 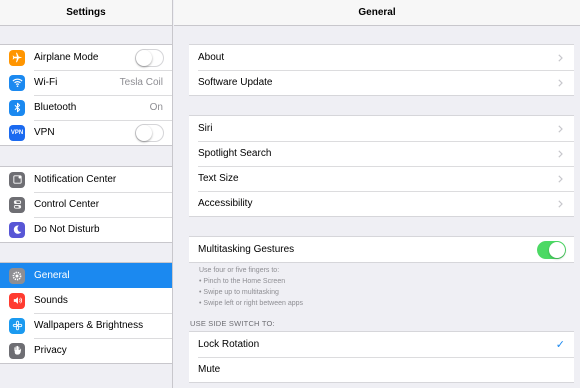 I want to click on hint-line: Use four or five fingers to:, so click(x=239, y=270).